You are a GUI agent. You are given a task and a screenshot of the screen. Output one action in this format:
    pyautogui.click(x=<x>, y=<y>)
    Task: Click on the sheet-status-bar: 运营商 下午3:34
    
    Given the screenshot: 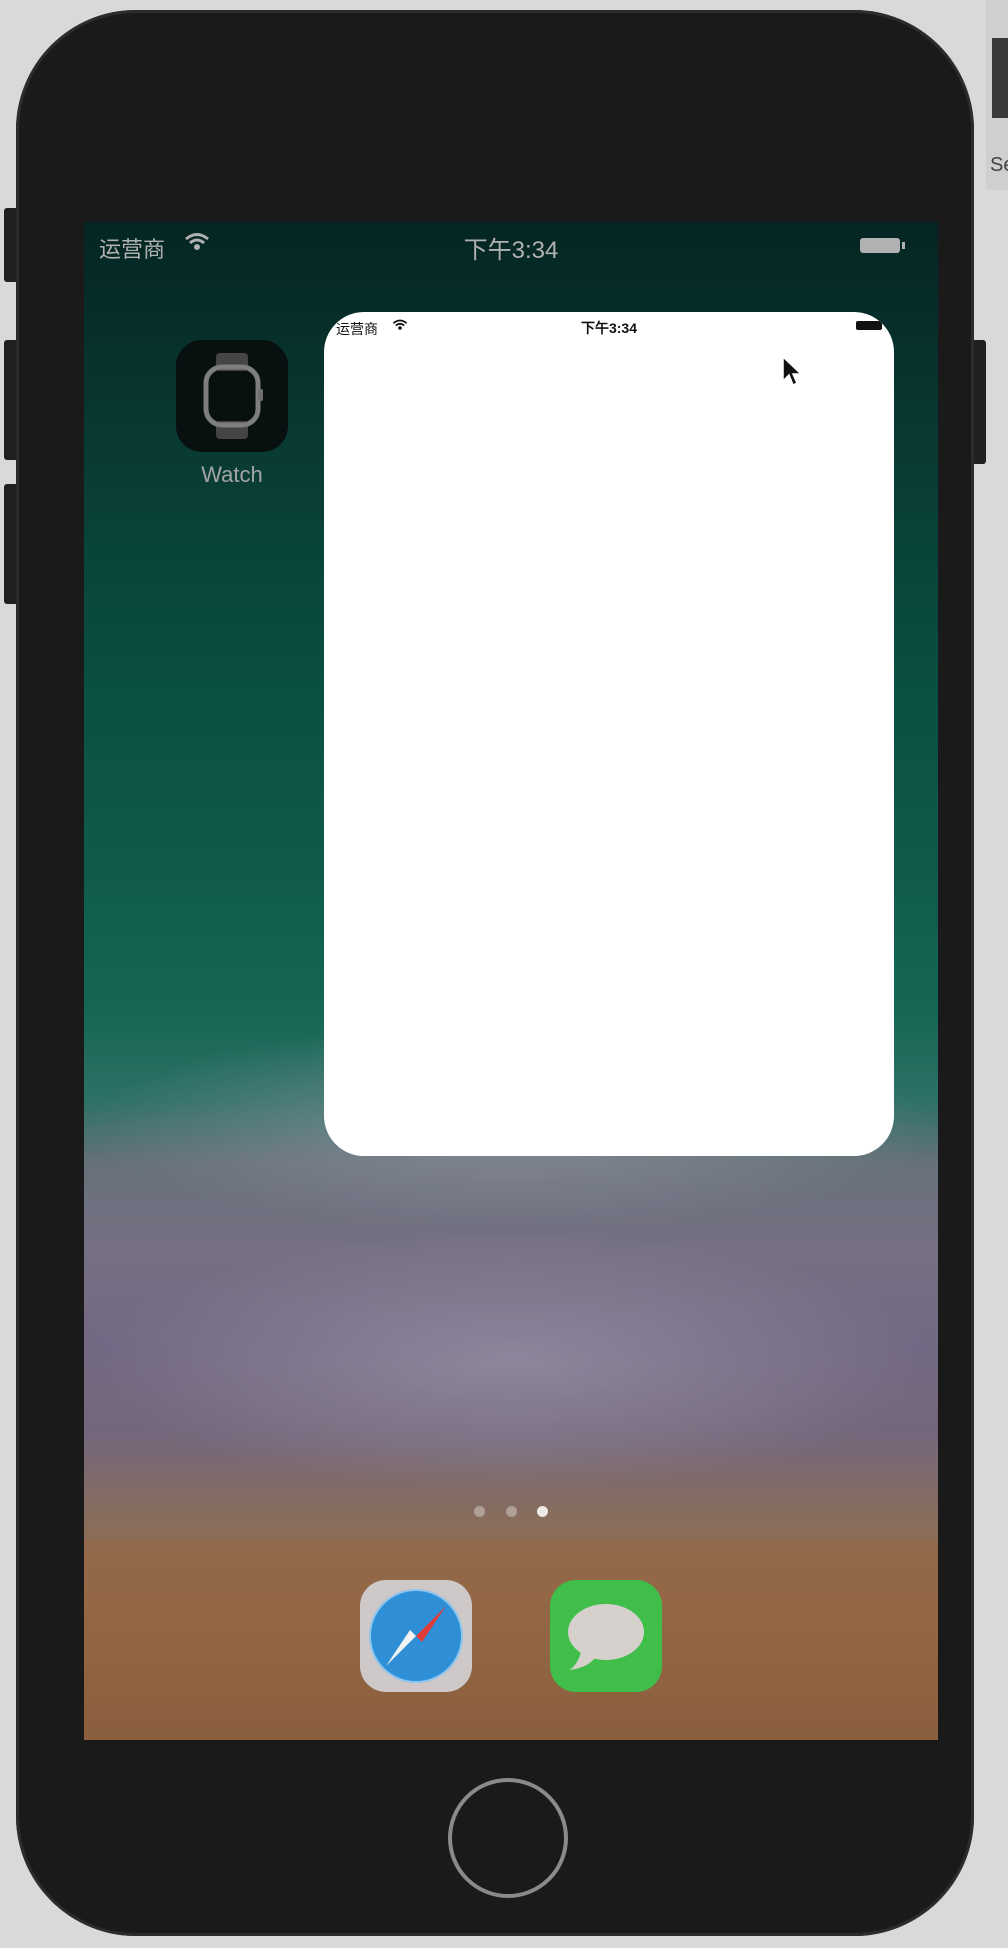 What is the action you would take?
    pyautogui.click(x=609, y=327)
    